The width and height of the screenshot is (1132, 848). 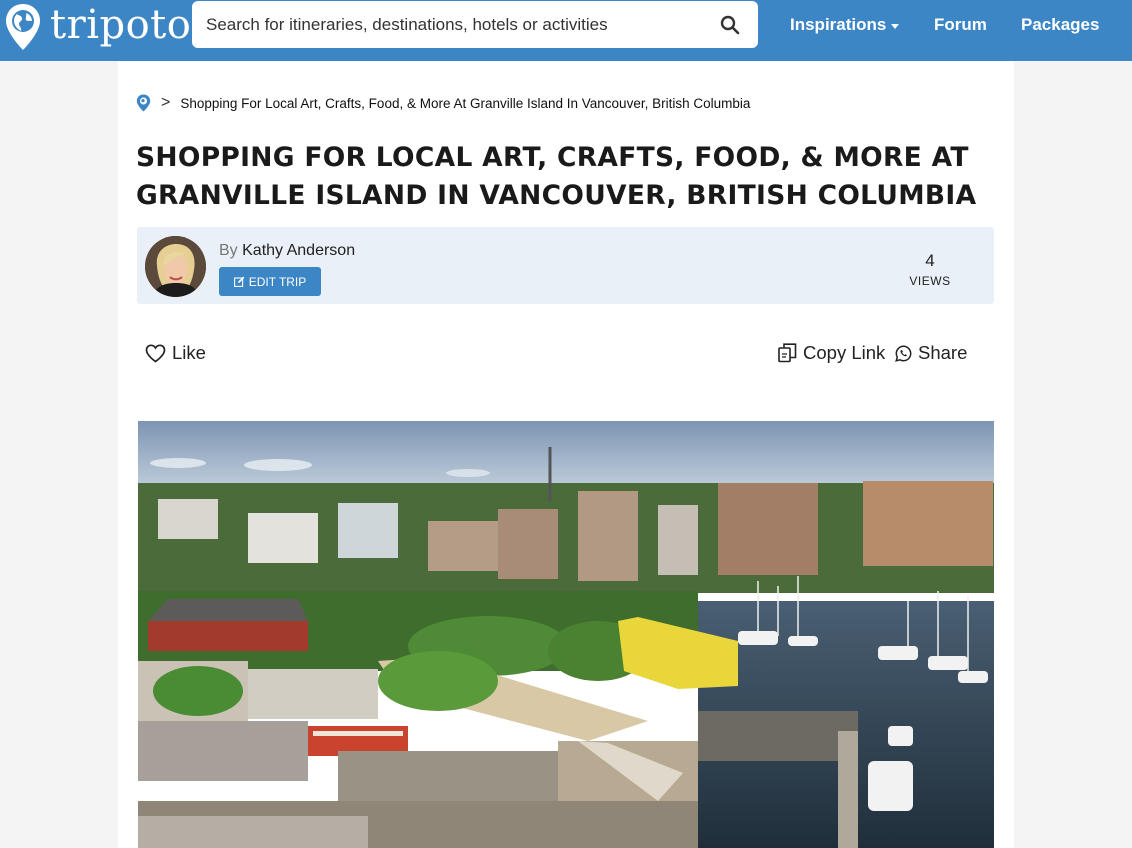 I want to click on search-button, so click(x=730, y=25).